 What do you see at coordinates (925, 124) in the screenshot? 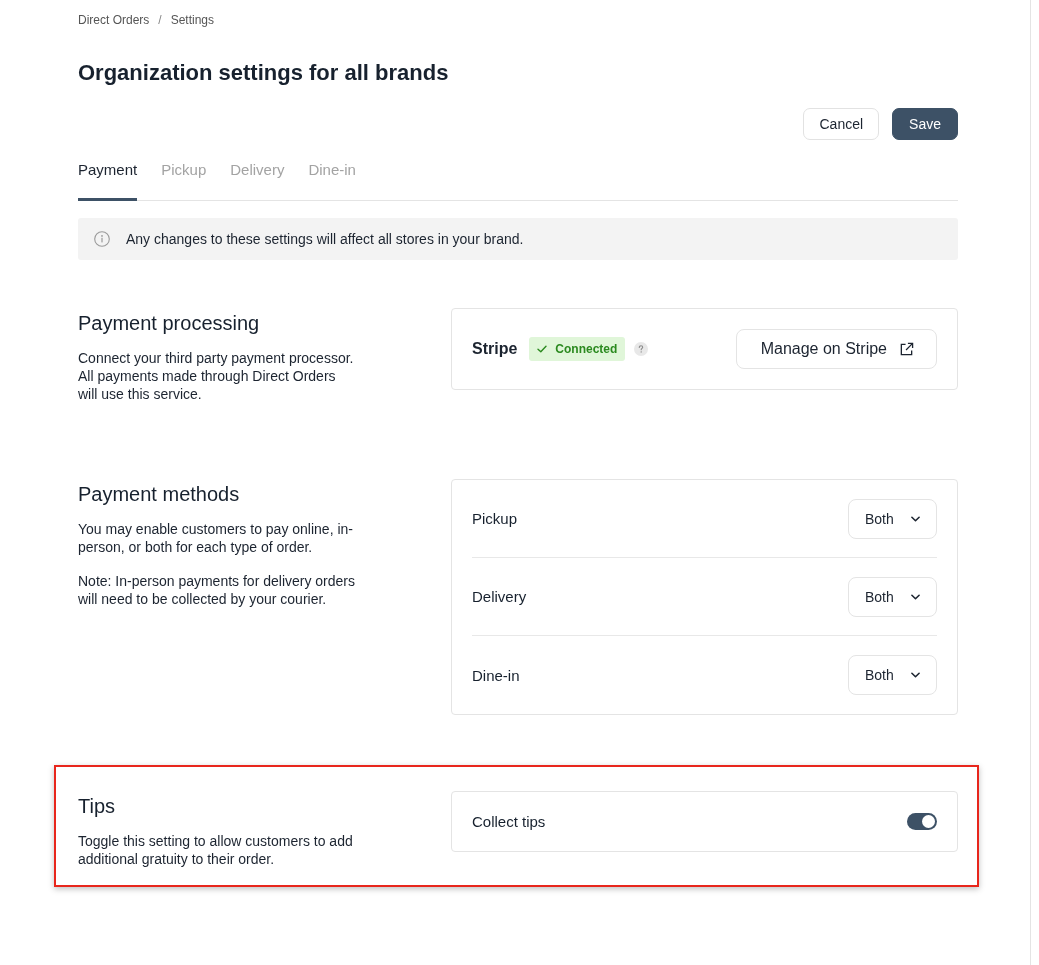
I see `save-button: Save` at bounding box center [925, 124].